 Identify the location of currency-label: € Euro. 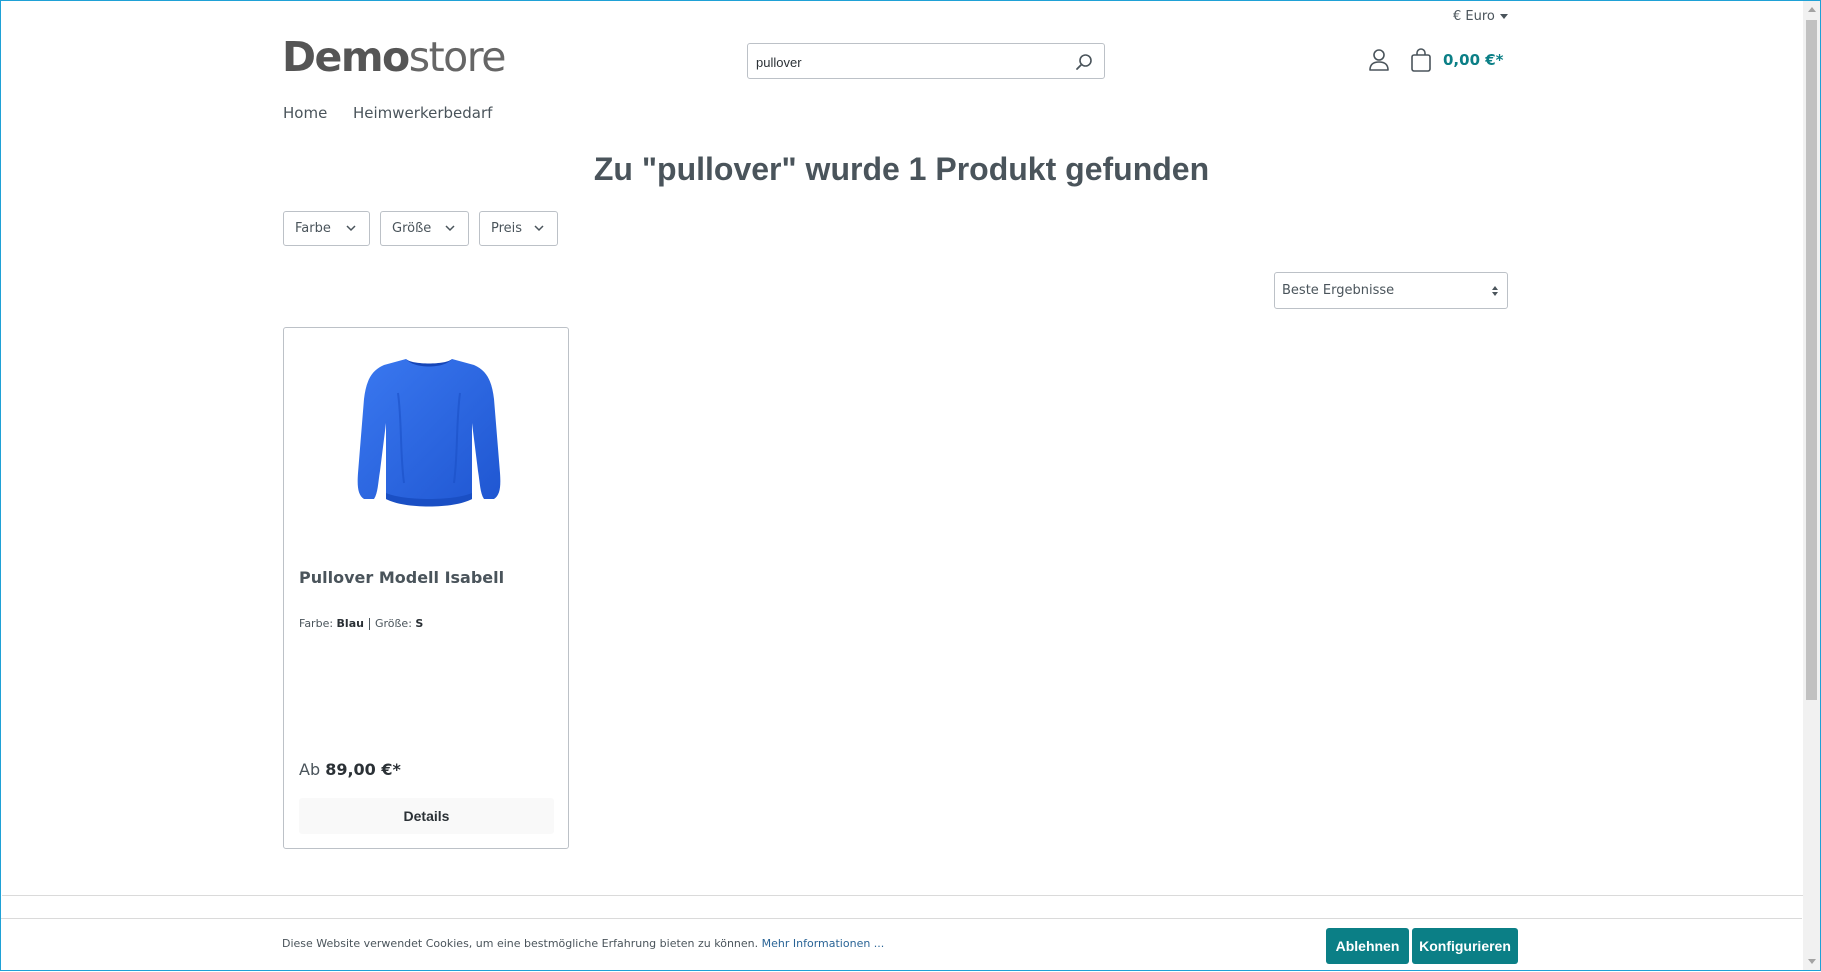
(1474, 16).